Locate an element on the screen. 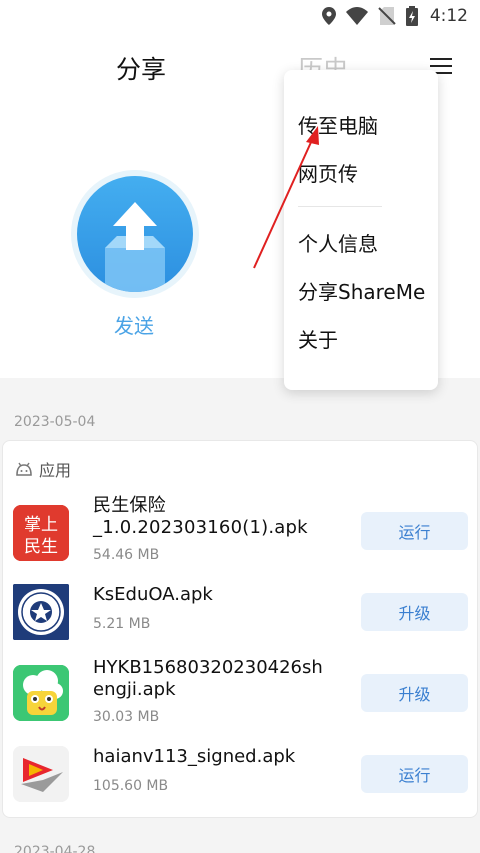 Image resolution: width=480 pixels, height=853 pixels. no-sim-icon is located at coordinates (387, 16).